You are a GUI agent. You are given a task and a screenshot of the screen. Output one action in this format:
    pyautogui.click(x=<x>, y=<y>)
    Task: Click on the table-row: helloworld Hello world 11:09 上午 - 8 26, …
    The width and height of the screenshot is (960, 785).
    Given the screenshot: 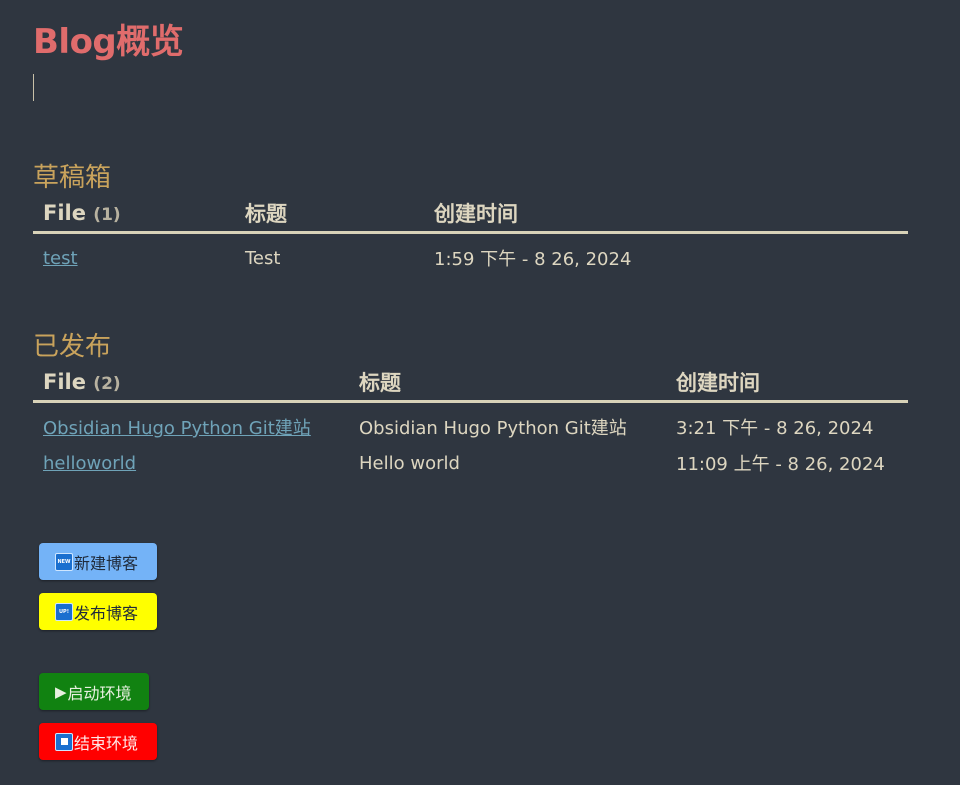 What is the action you would take?
    pyautogui.click(x=470, y=463)
    